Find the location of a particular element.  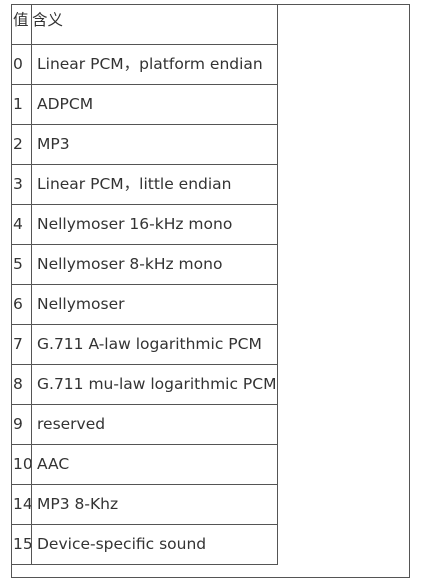

meaning-cell: Device-specific sound is located at coordinates (154, 544).